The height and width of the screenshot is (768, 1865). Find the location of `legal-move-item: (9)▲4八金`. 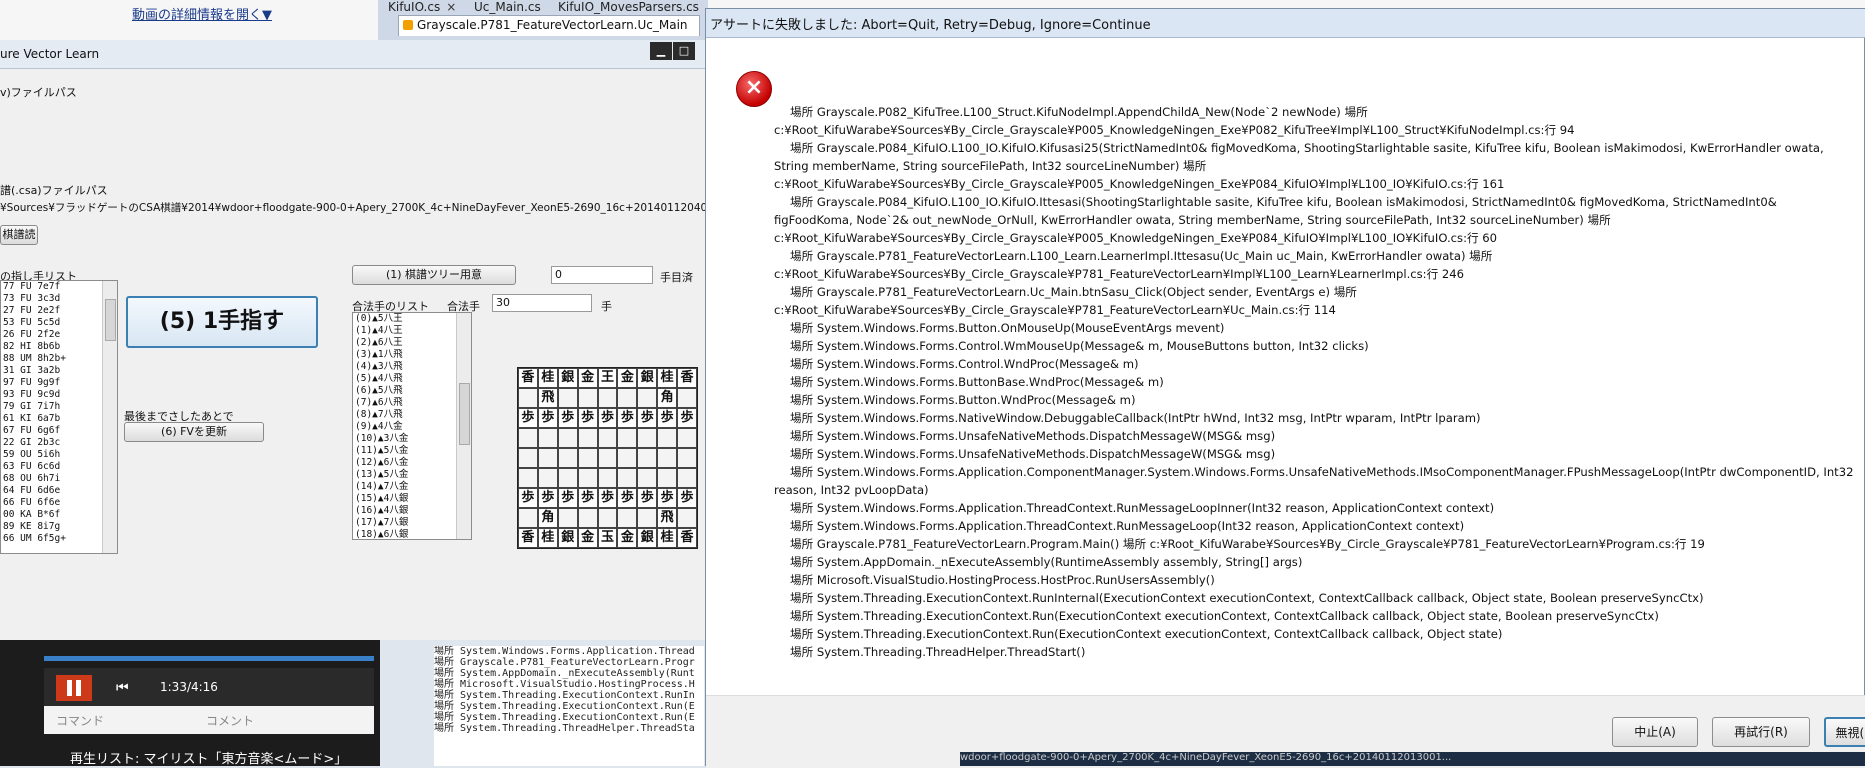

legal-move-item: (9)▲4八金 is located at coordinates (412, 427).